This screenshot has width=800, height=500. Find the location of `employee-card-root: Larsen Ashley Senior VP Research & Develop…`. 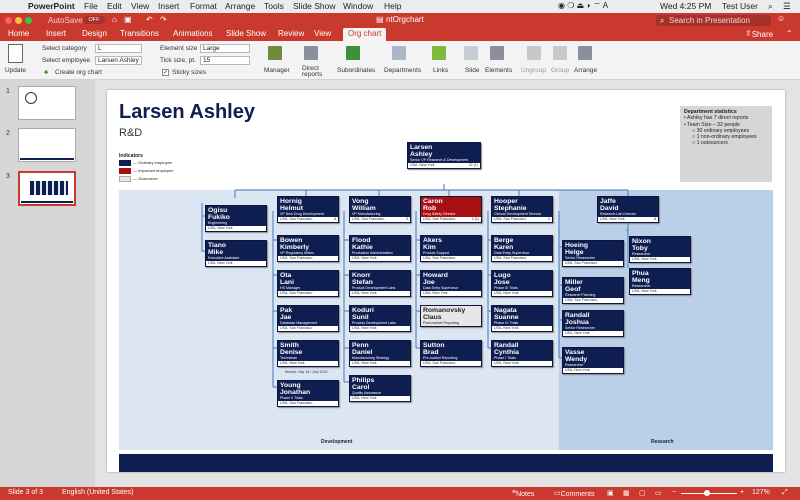

employee-card-root: Larsen Ashley Senior VP Research & Develop… is located at coordinates (444, 155).